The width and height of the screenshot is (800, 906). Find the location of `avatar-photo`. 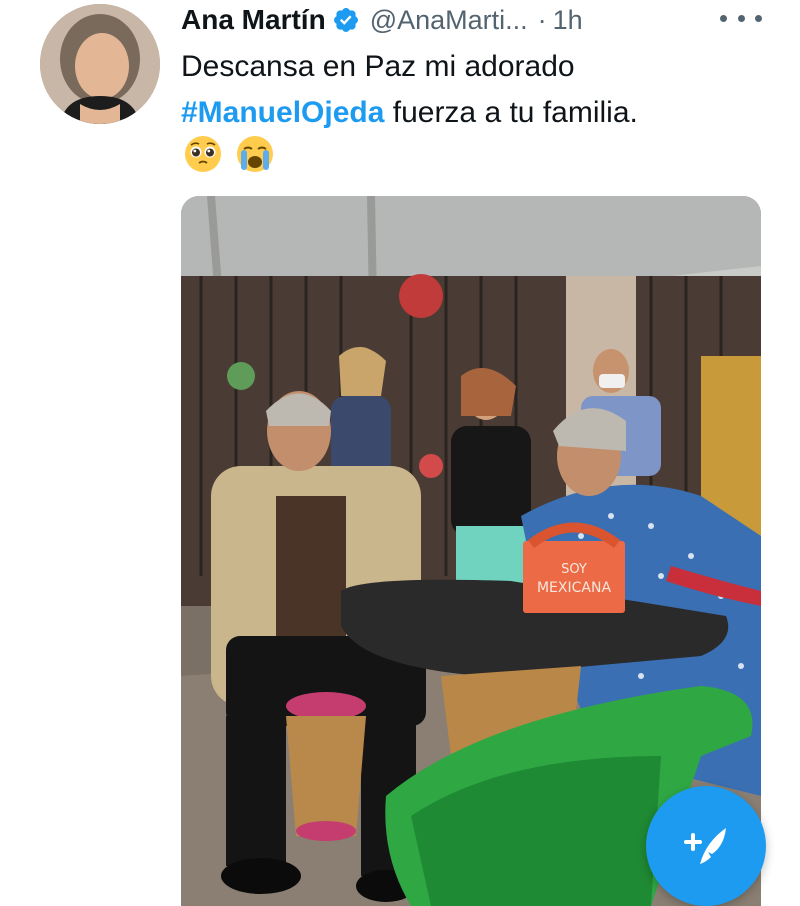

avatar-photo is located at coordinates (100, 64).